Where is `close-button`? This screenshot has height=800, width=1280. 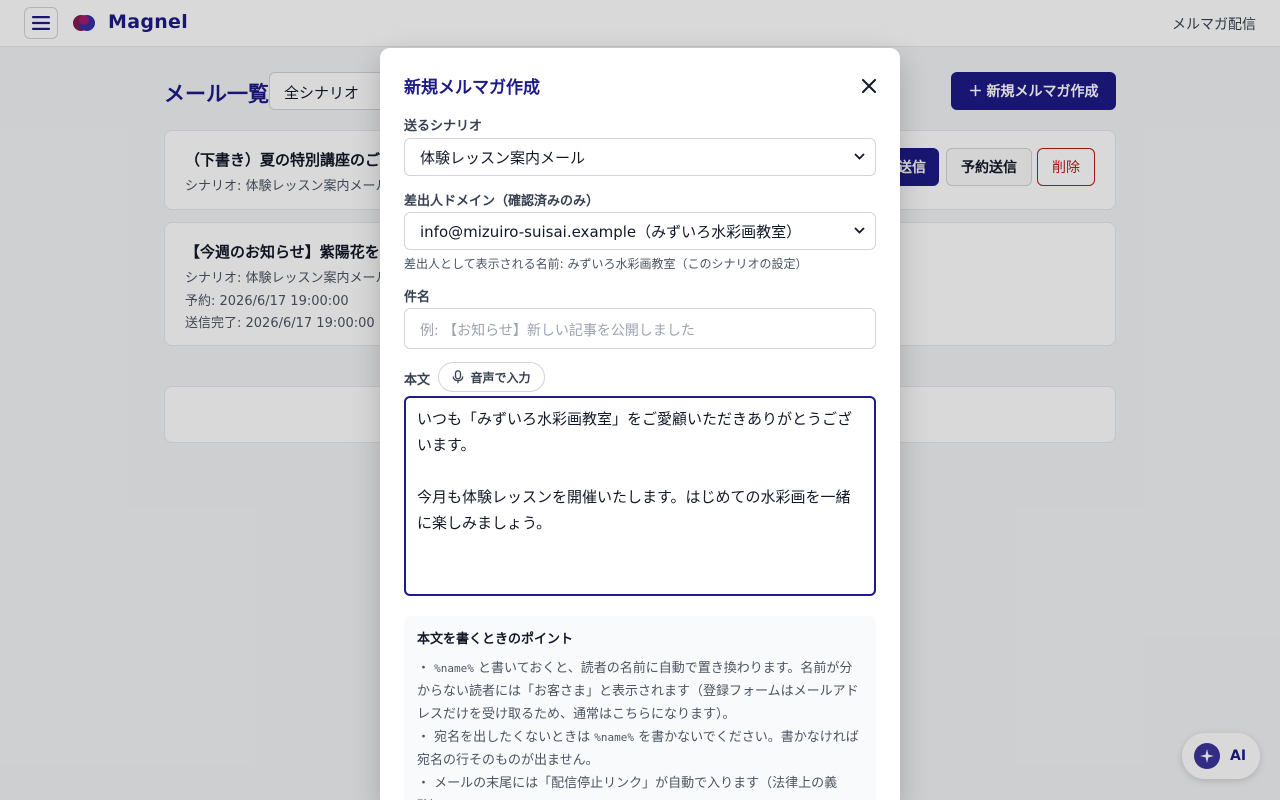 close-button is located at coordinates (869, 86).